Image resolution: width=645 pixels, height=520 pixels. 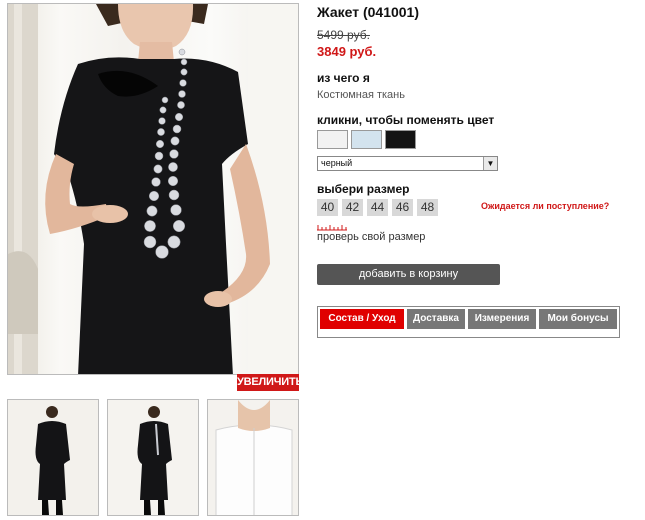 What do you see at coordinates (361, 95) in the screenshot?
I see `material-value: Костюмная ткань` at bounding box center [361, 95].